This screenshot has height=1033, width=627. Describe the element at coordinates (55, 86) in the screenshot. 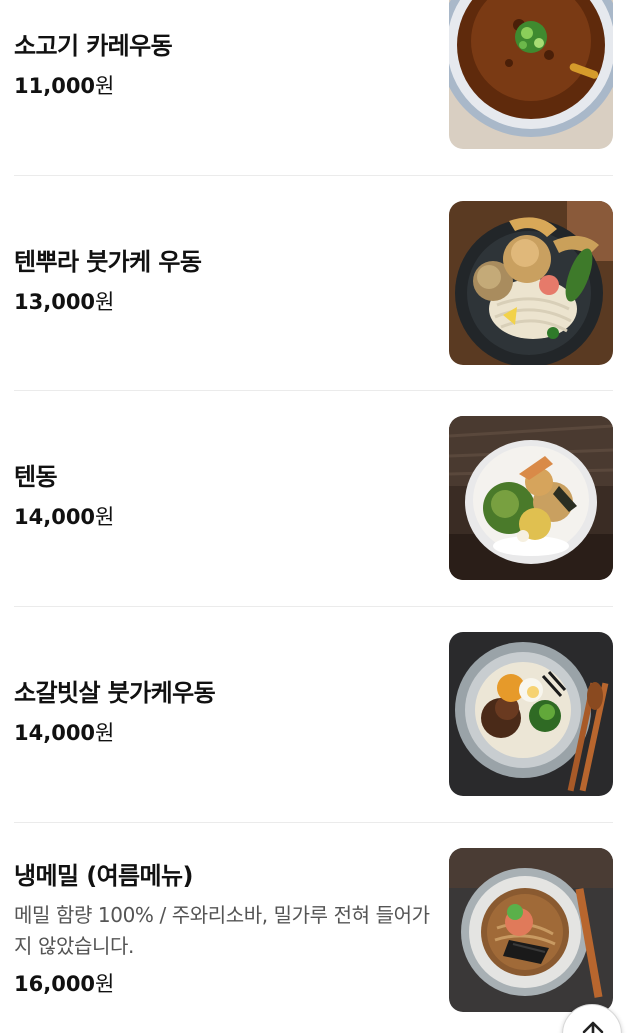

I see `price-value: 11,000` at that location.